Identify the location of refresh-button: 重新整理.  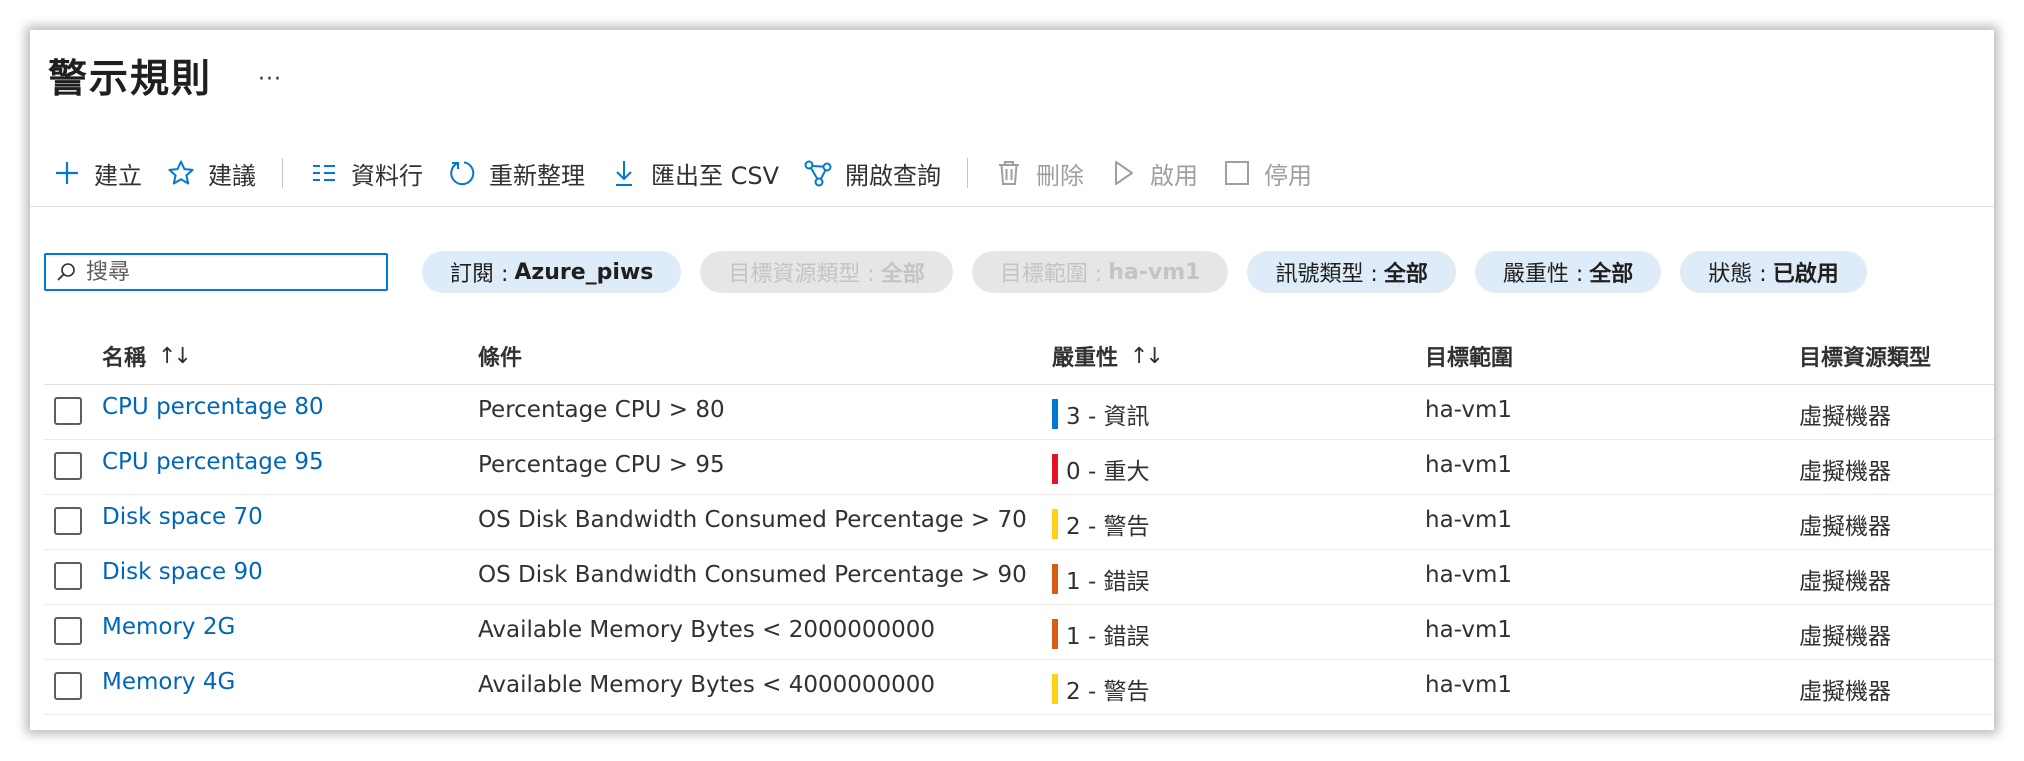
(516, 173).